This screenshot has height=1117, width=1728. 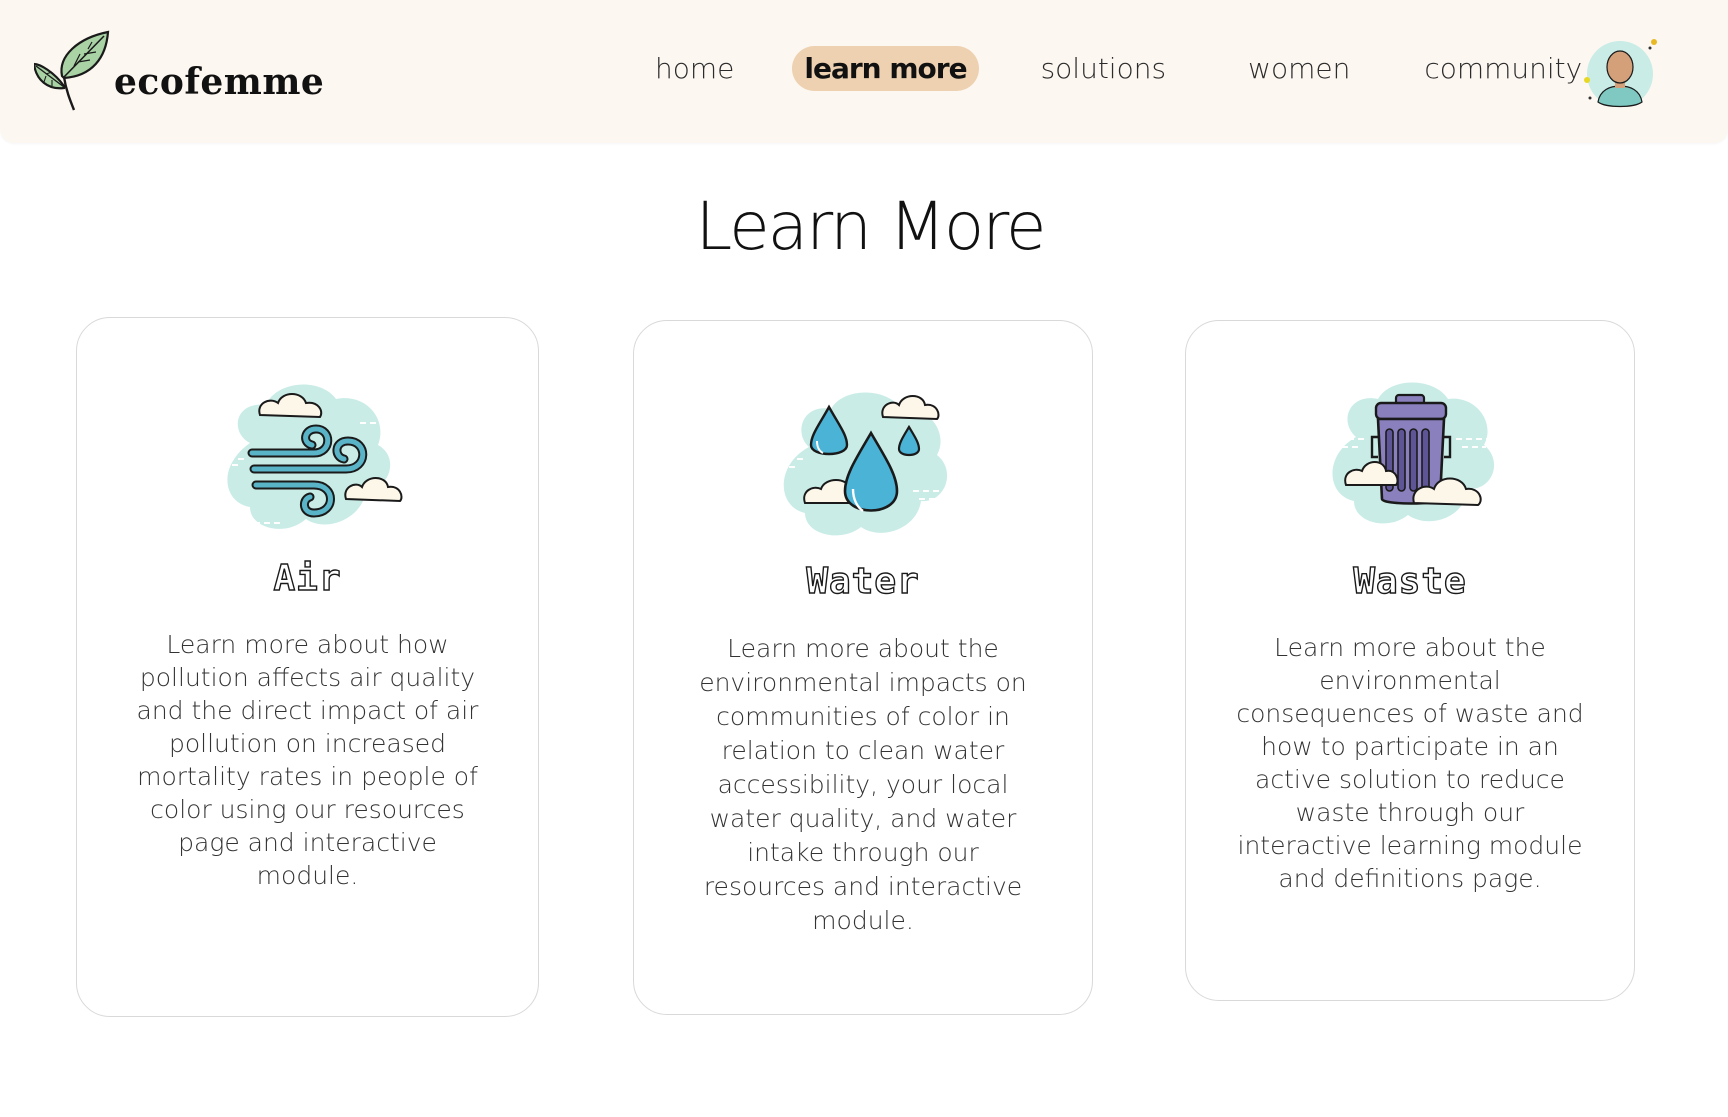 I want to click on card-title: Waste, so click(x=1410, y=581).